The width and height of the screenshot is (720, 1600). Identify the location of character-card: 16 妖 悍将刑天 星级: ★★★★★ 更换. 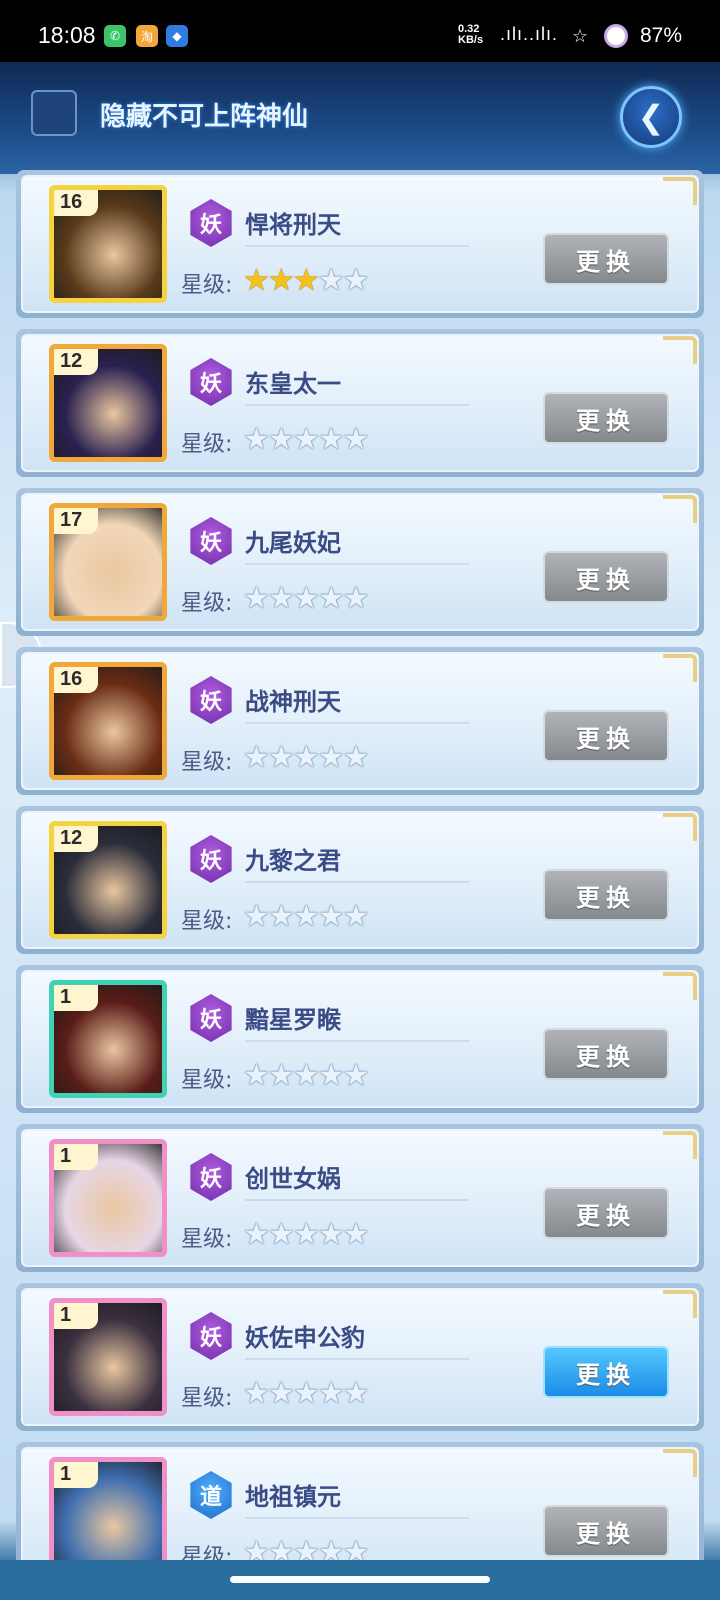
(360, 244).